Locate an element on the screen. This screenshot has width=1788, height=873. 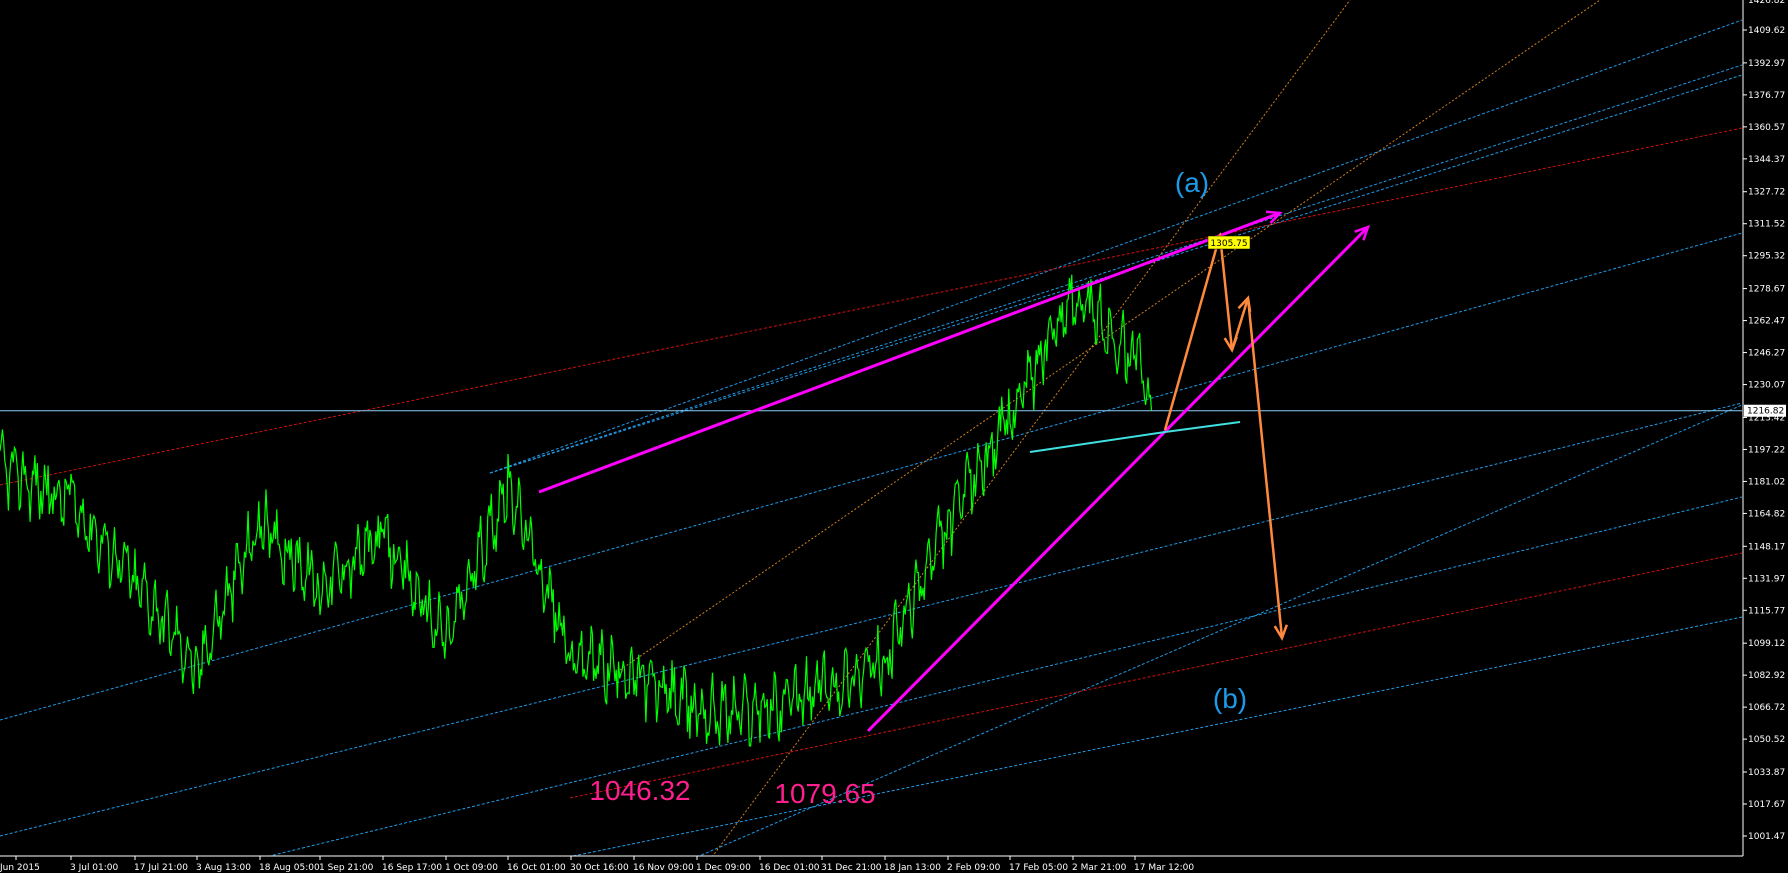
x-tick-label: 3 Jul 01:00 is located at coordinates (94, 868).